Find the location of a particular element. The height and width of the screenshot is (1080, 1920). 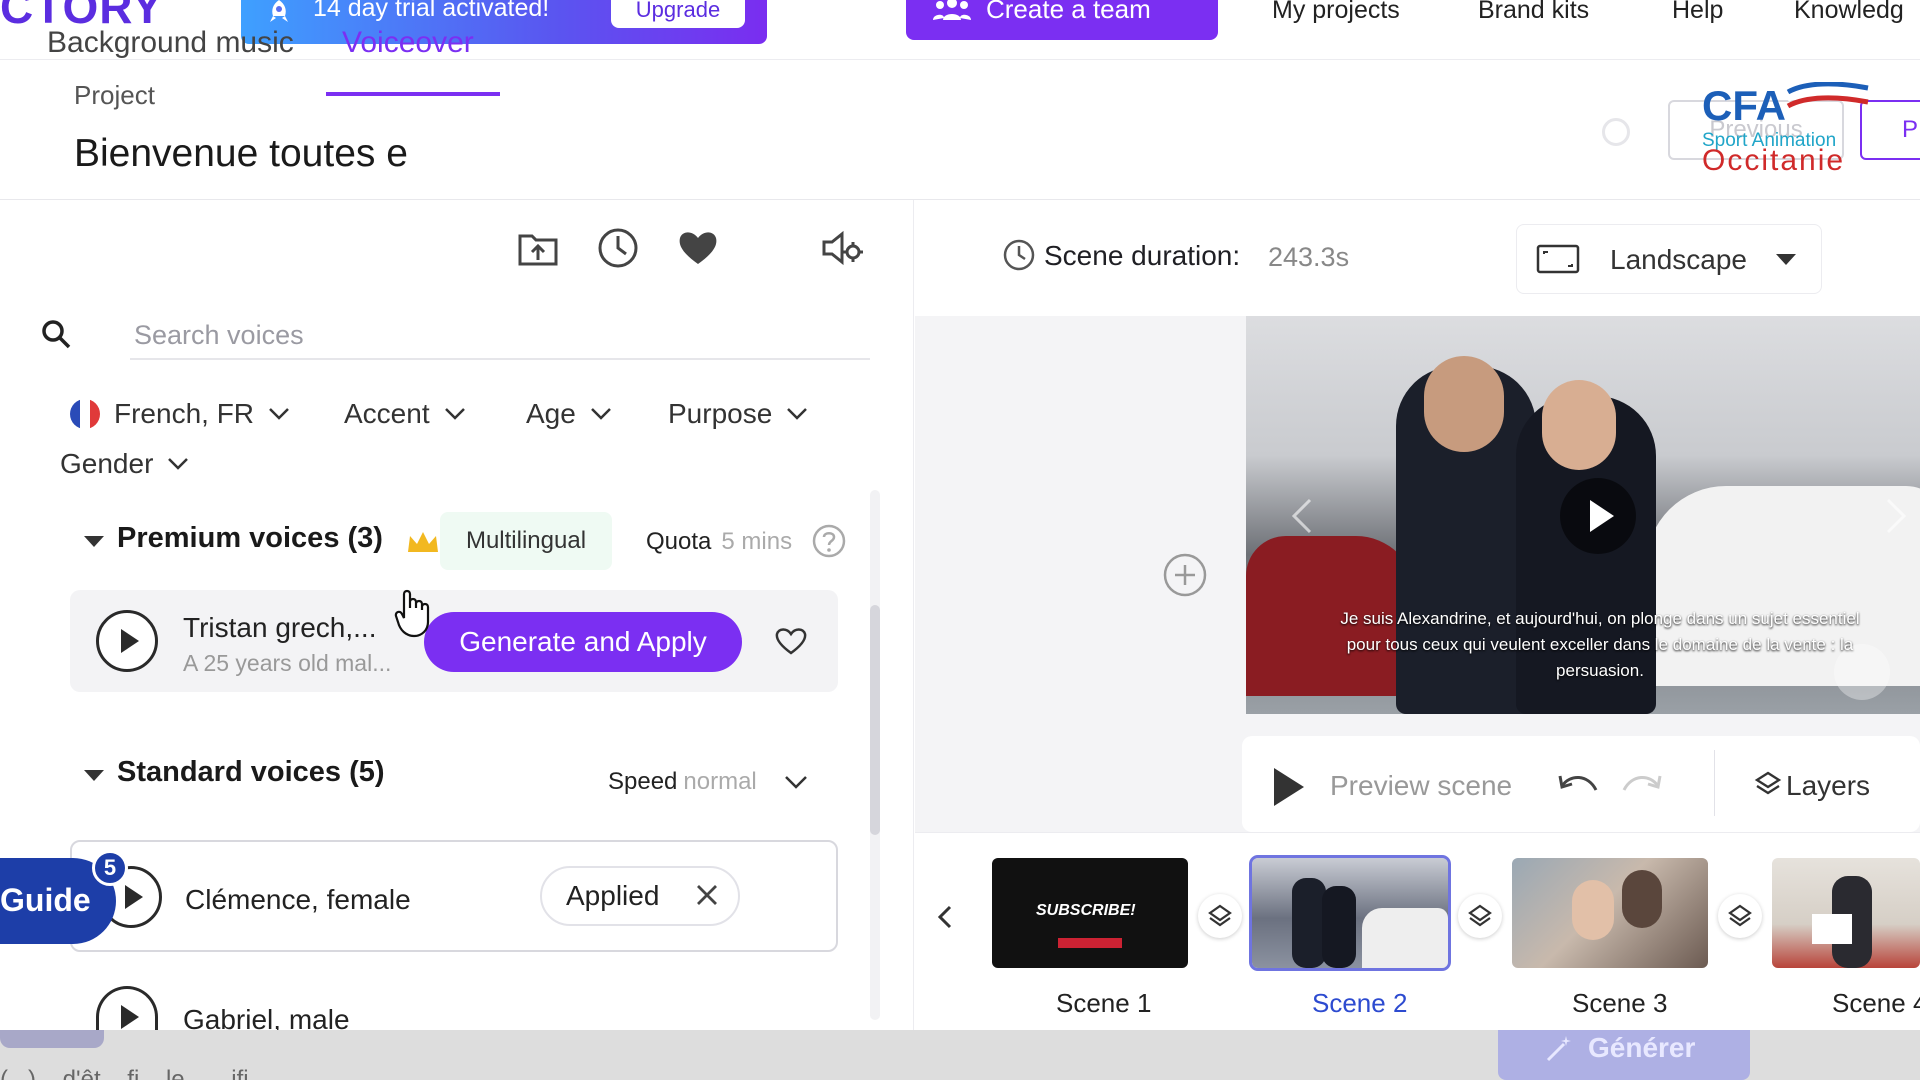

nav-my-projects: My projects is located at coordinates (1336, 12).